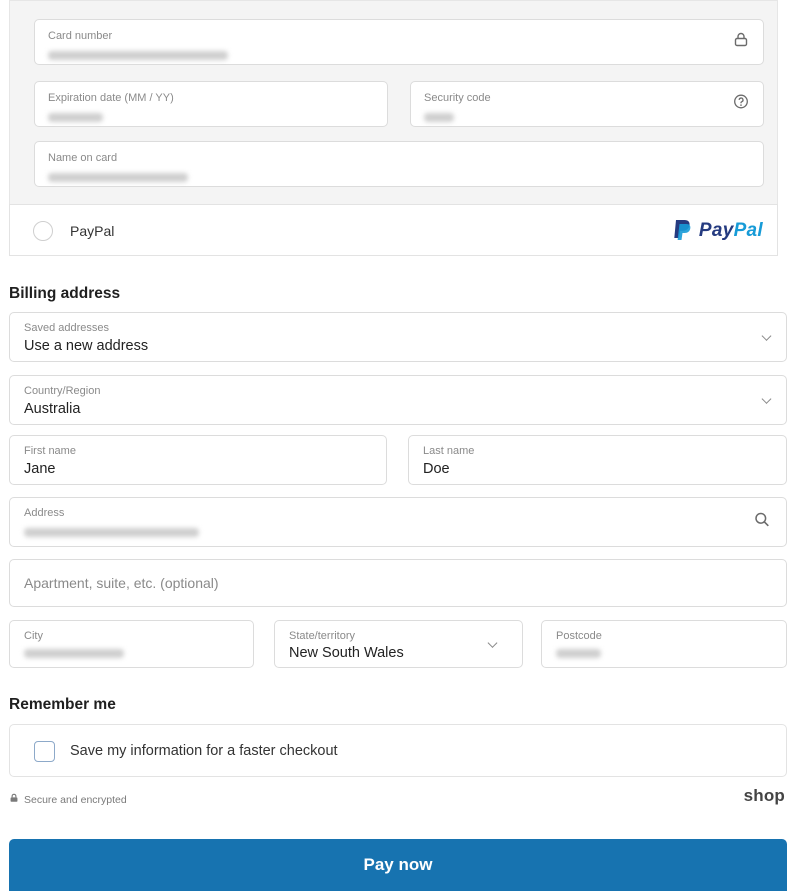 The height and width of the screenshot is (891, 787). I want to click on saved-addresses-label: Saved addresses, so click(66, 328).